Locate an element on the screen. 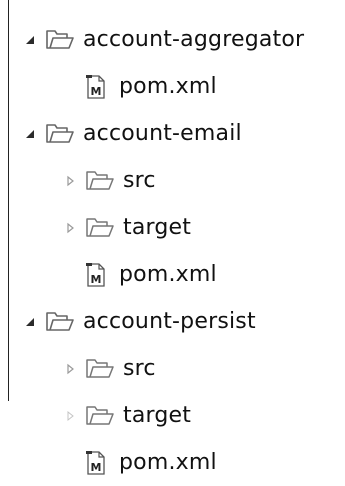 This screenshot has width=345, height=486. tree-item-label: account-email is located at coordinates (162, 133).